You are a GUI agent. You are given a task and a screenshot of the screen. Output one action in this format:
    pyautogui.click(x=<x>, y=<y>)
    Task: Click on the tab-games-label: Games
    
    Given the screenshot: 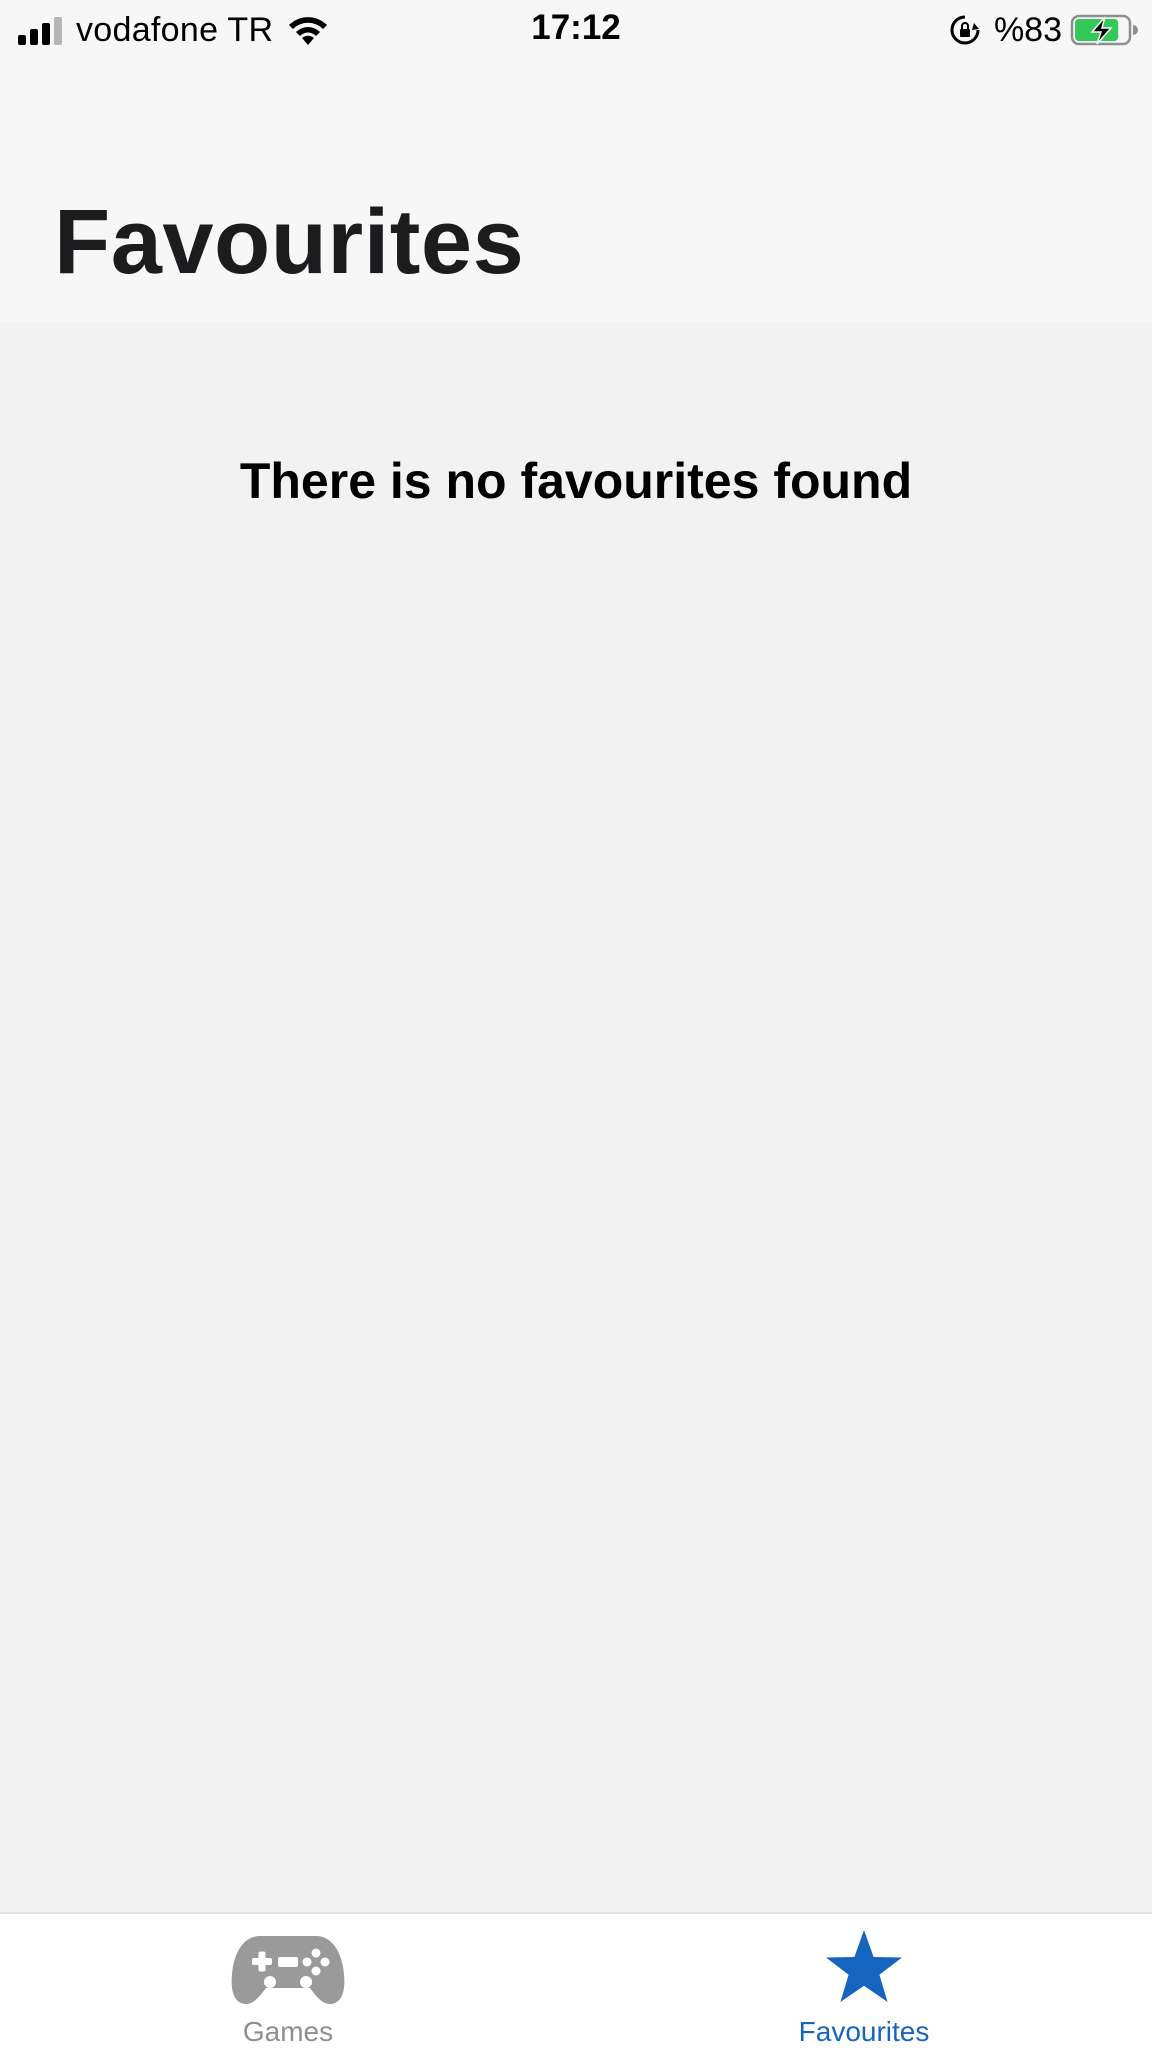 What is the action you would take?
    pyautogui.click(x=288, y=2031)
    